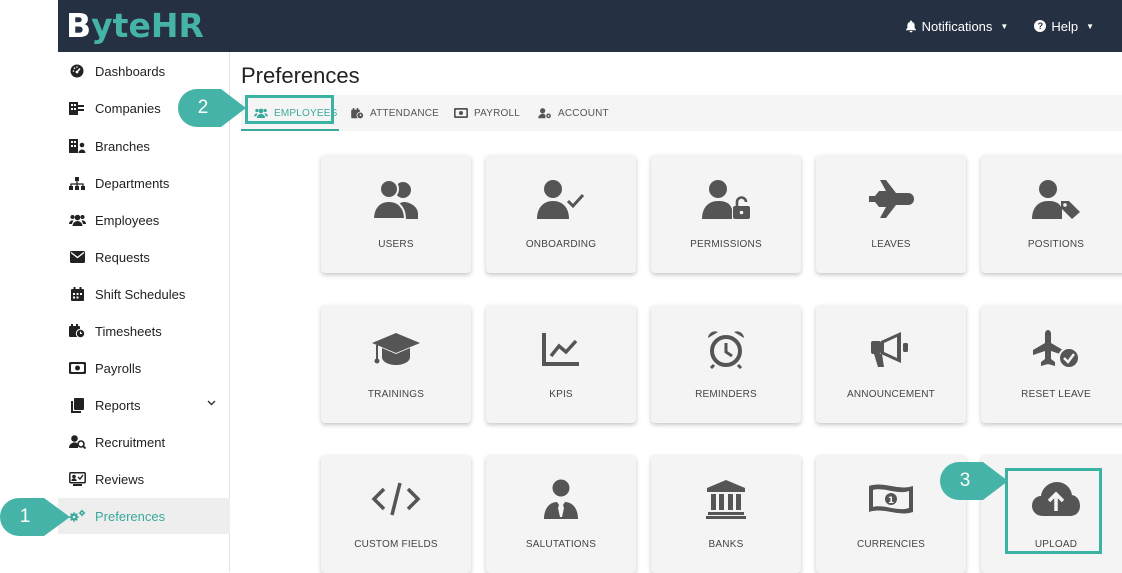 The width and height of the screenshot is (1122, 573). I want to click on sidebar-item-departments: Departments, so click(144, 183).